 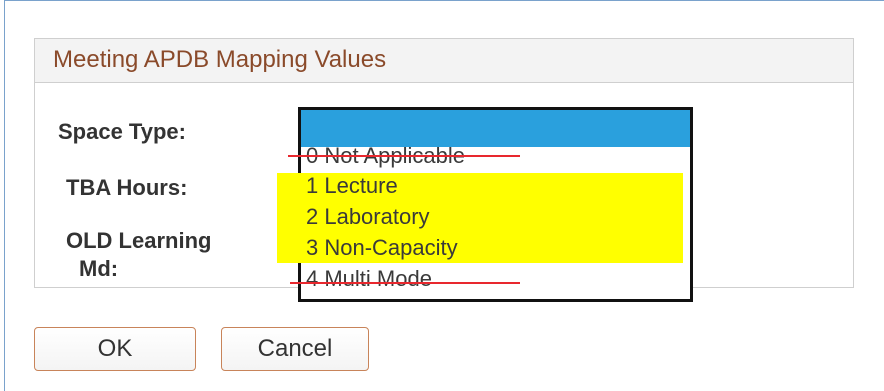 What do you see at coordinates (404, 156) in the screenshot?
I see `strikethrough-not-applicable` at bounding box center [404, 156].